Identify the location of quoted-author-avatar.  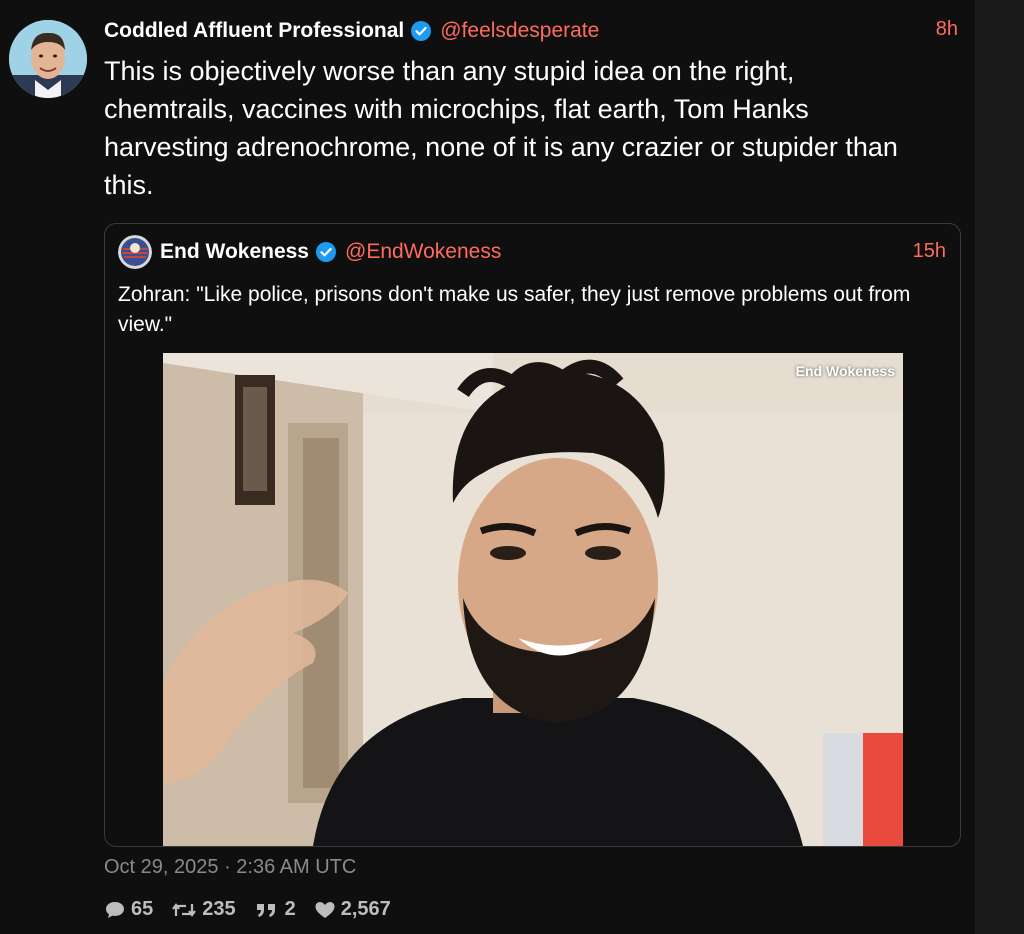
(135, 252).